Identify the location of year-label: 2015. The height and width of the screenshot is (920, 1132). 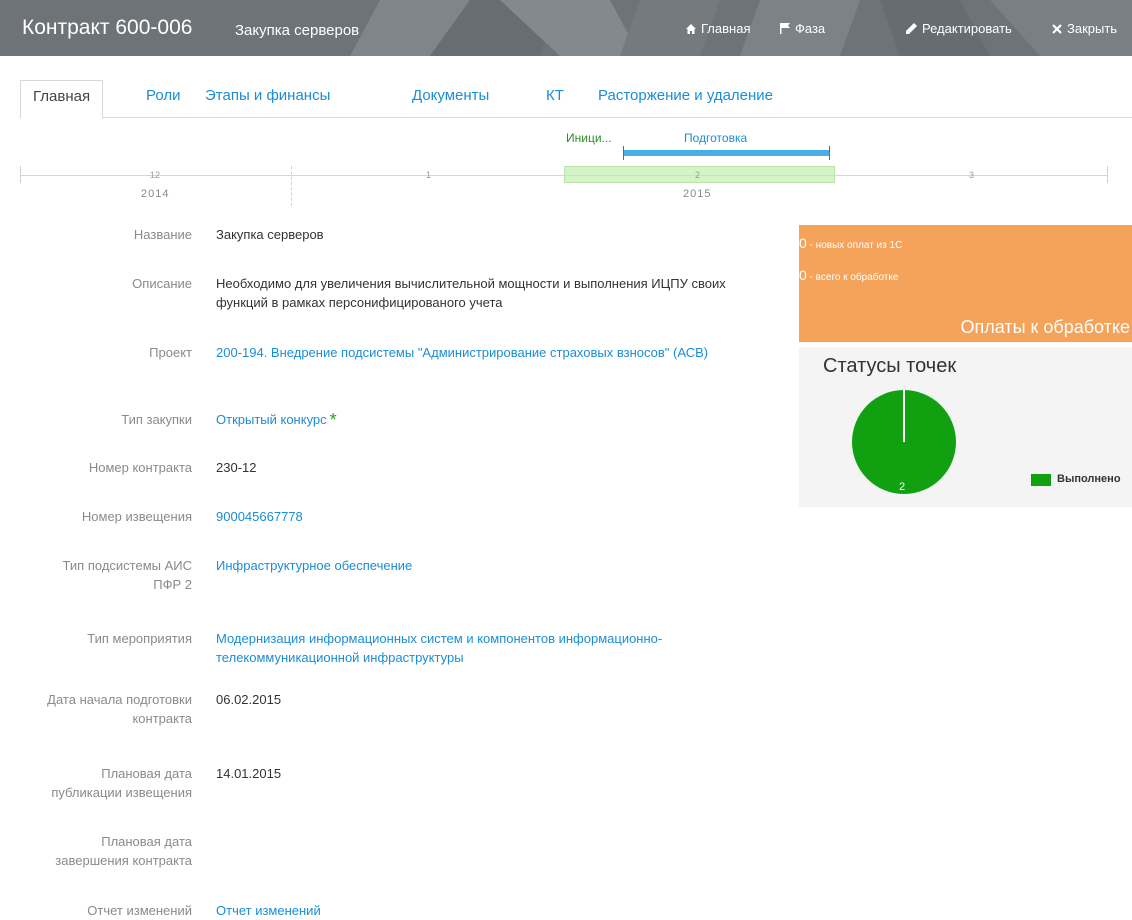
(697, 194).